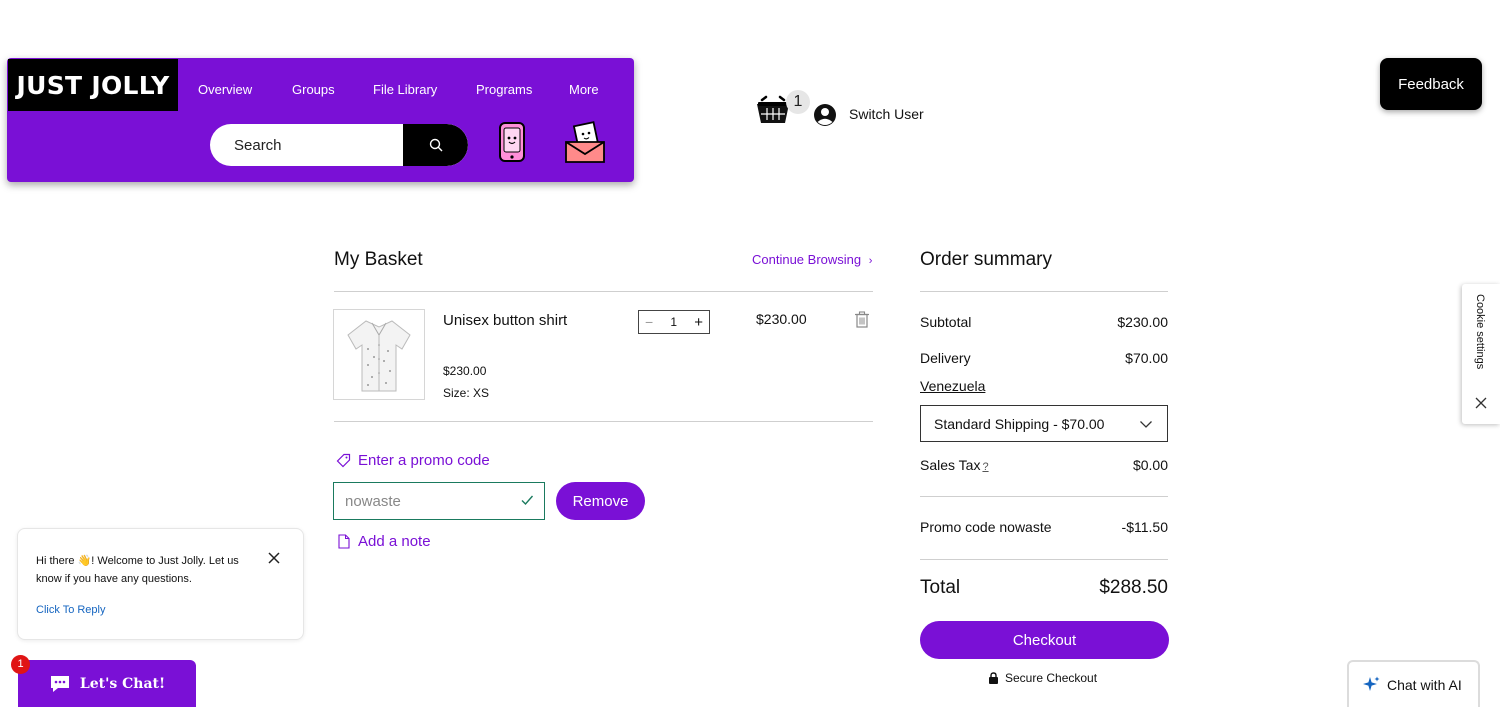 This screenshot has height=707, width=1500. I want to click on product-unit-price: $230.00, so click(465, 371).